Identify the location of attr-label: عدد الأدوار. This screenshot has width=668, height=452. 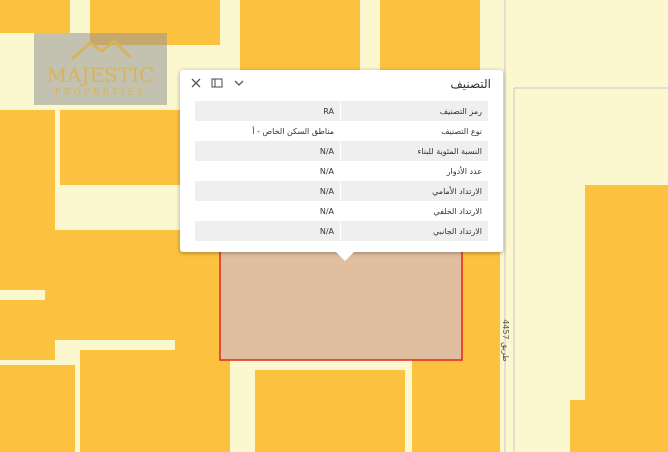
(464, 171).